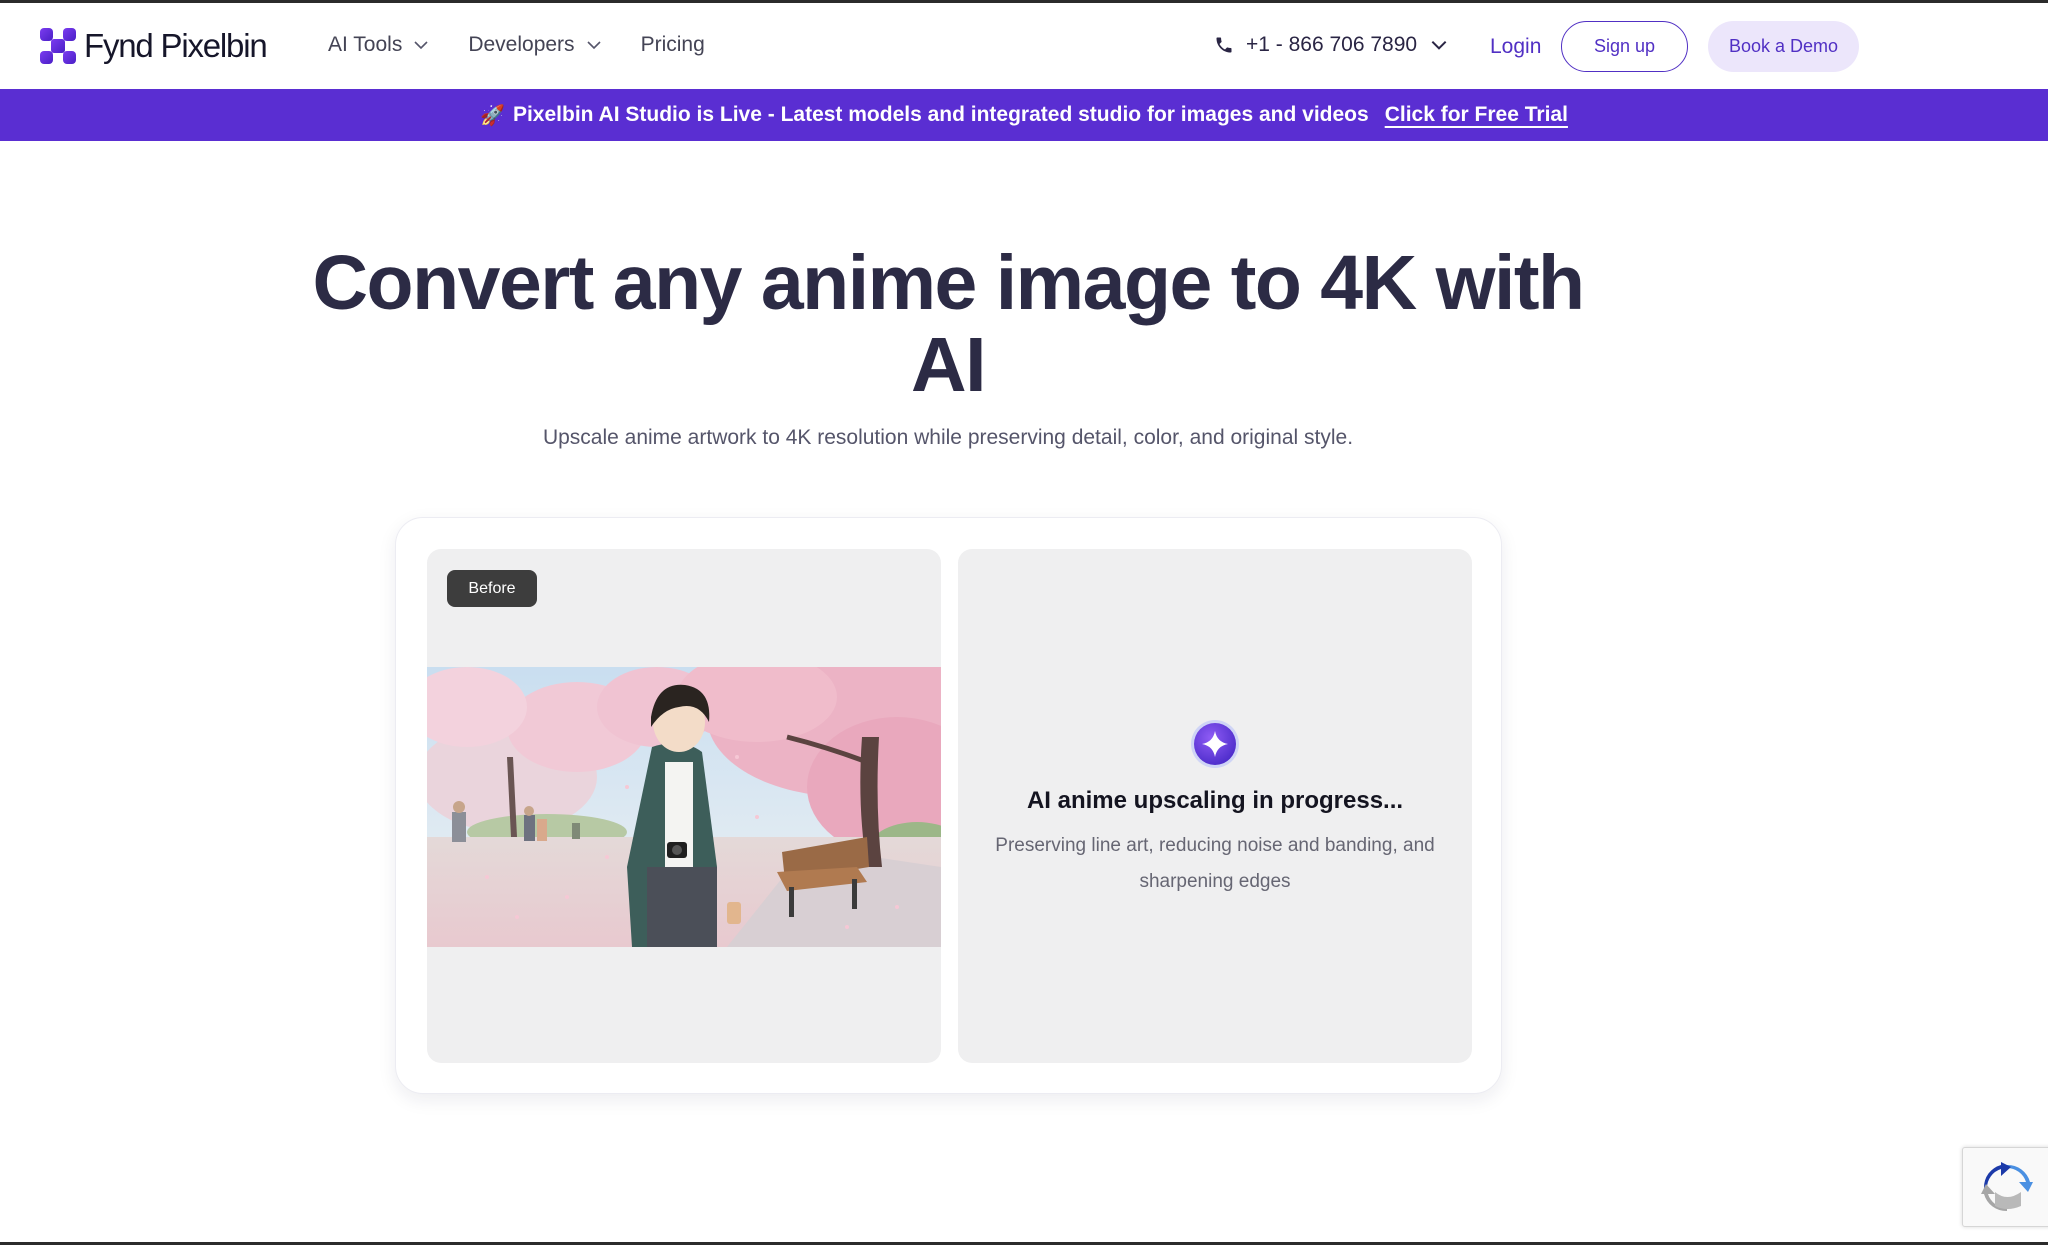 The width and height of the screenshot is (2048, 1245). Describe the element at coordinates (492, 115) in the screenshot. I see `rocket-icon: 🚀` at that location.